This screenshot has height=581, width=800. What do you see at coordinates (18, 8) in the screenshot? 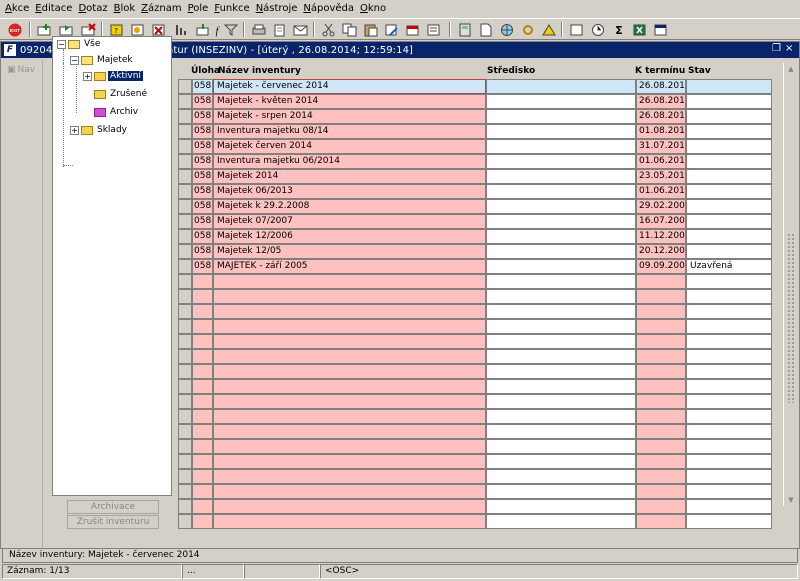
I see `menu-0: Akce` at bounding box center [18, 8].